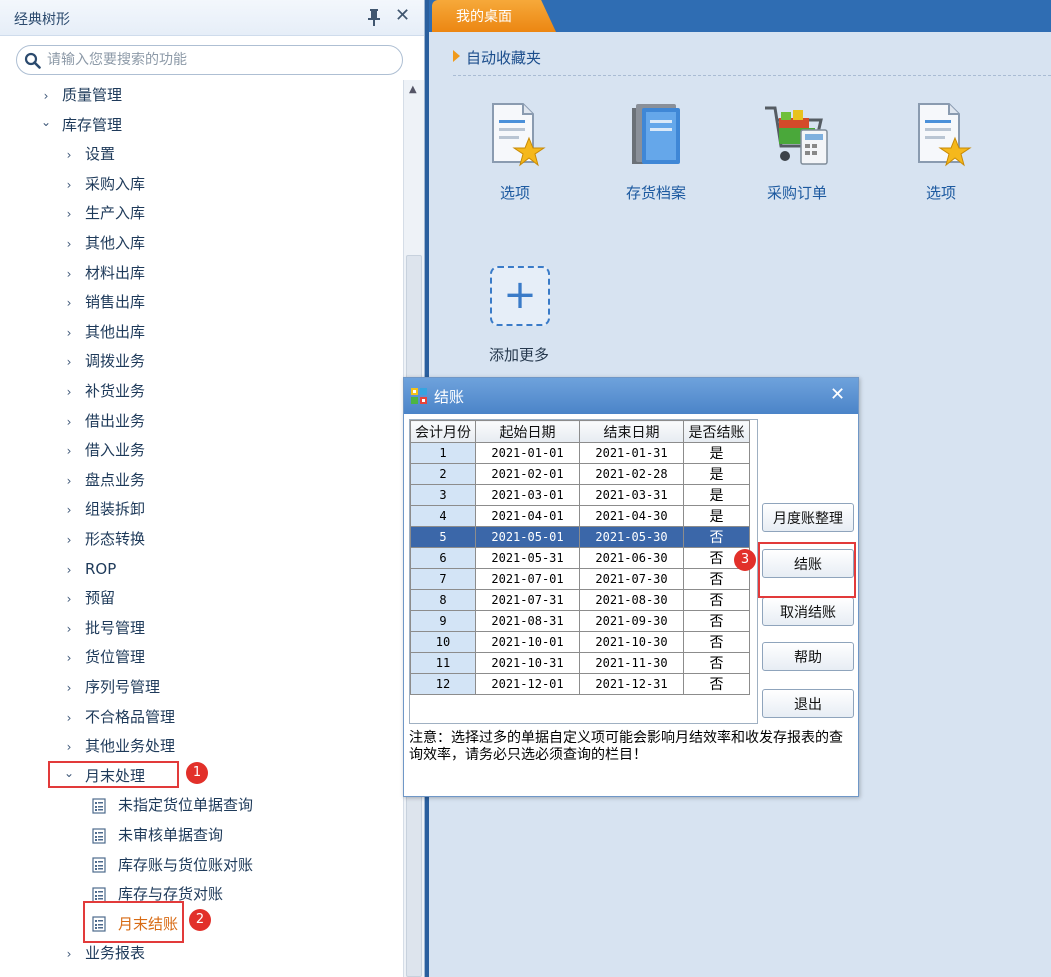 This screenshot has width=1051, height=977. What do you see at coordinates (104, 628) in the screenshot?
I see `tree-item: › 批号管理` at bounding box center [104, 628].